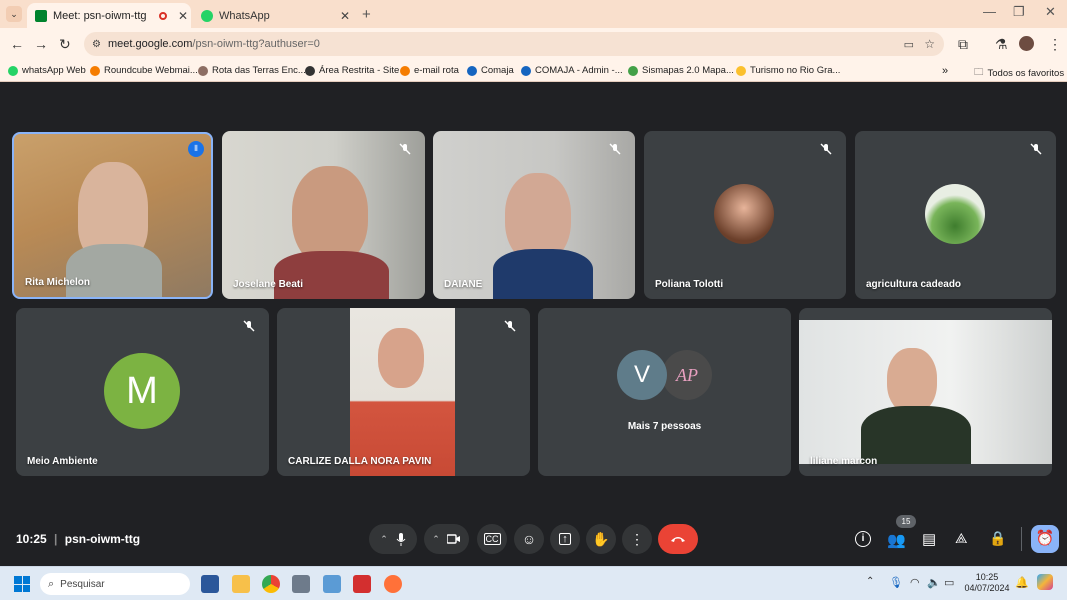 The height and width of the screenshot is (600, 1067). Describe the element at coordinates (1050, 12) in the screenshot. I see `window-close-icon: ✕` at that location.